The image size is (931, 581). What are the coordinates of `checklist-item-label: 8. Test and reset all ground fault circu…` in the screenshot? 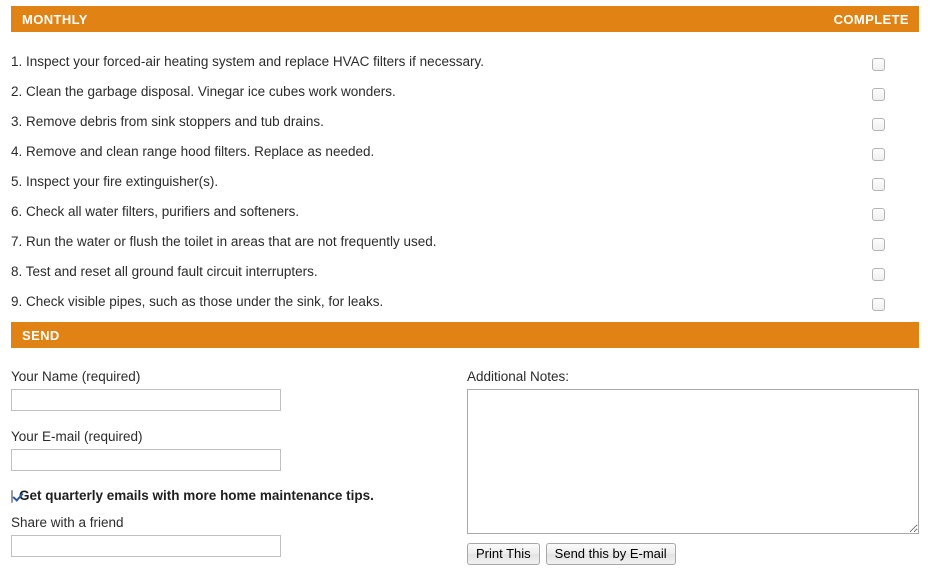 It's located at (164, 271).